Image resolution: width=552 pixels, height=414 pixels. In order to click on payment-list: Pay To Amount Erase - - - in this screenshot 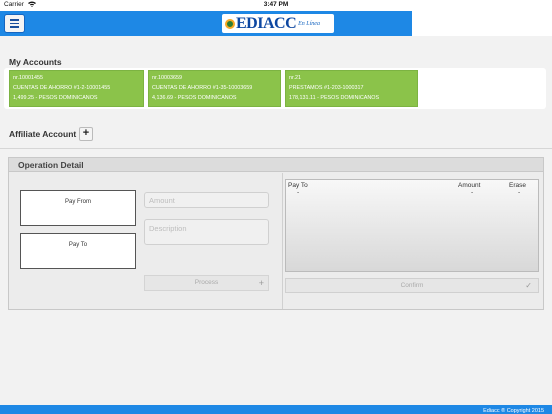, I will do `click(412, 225)`.